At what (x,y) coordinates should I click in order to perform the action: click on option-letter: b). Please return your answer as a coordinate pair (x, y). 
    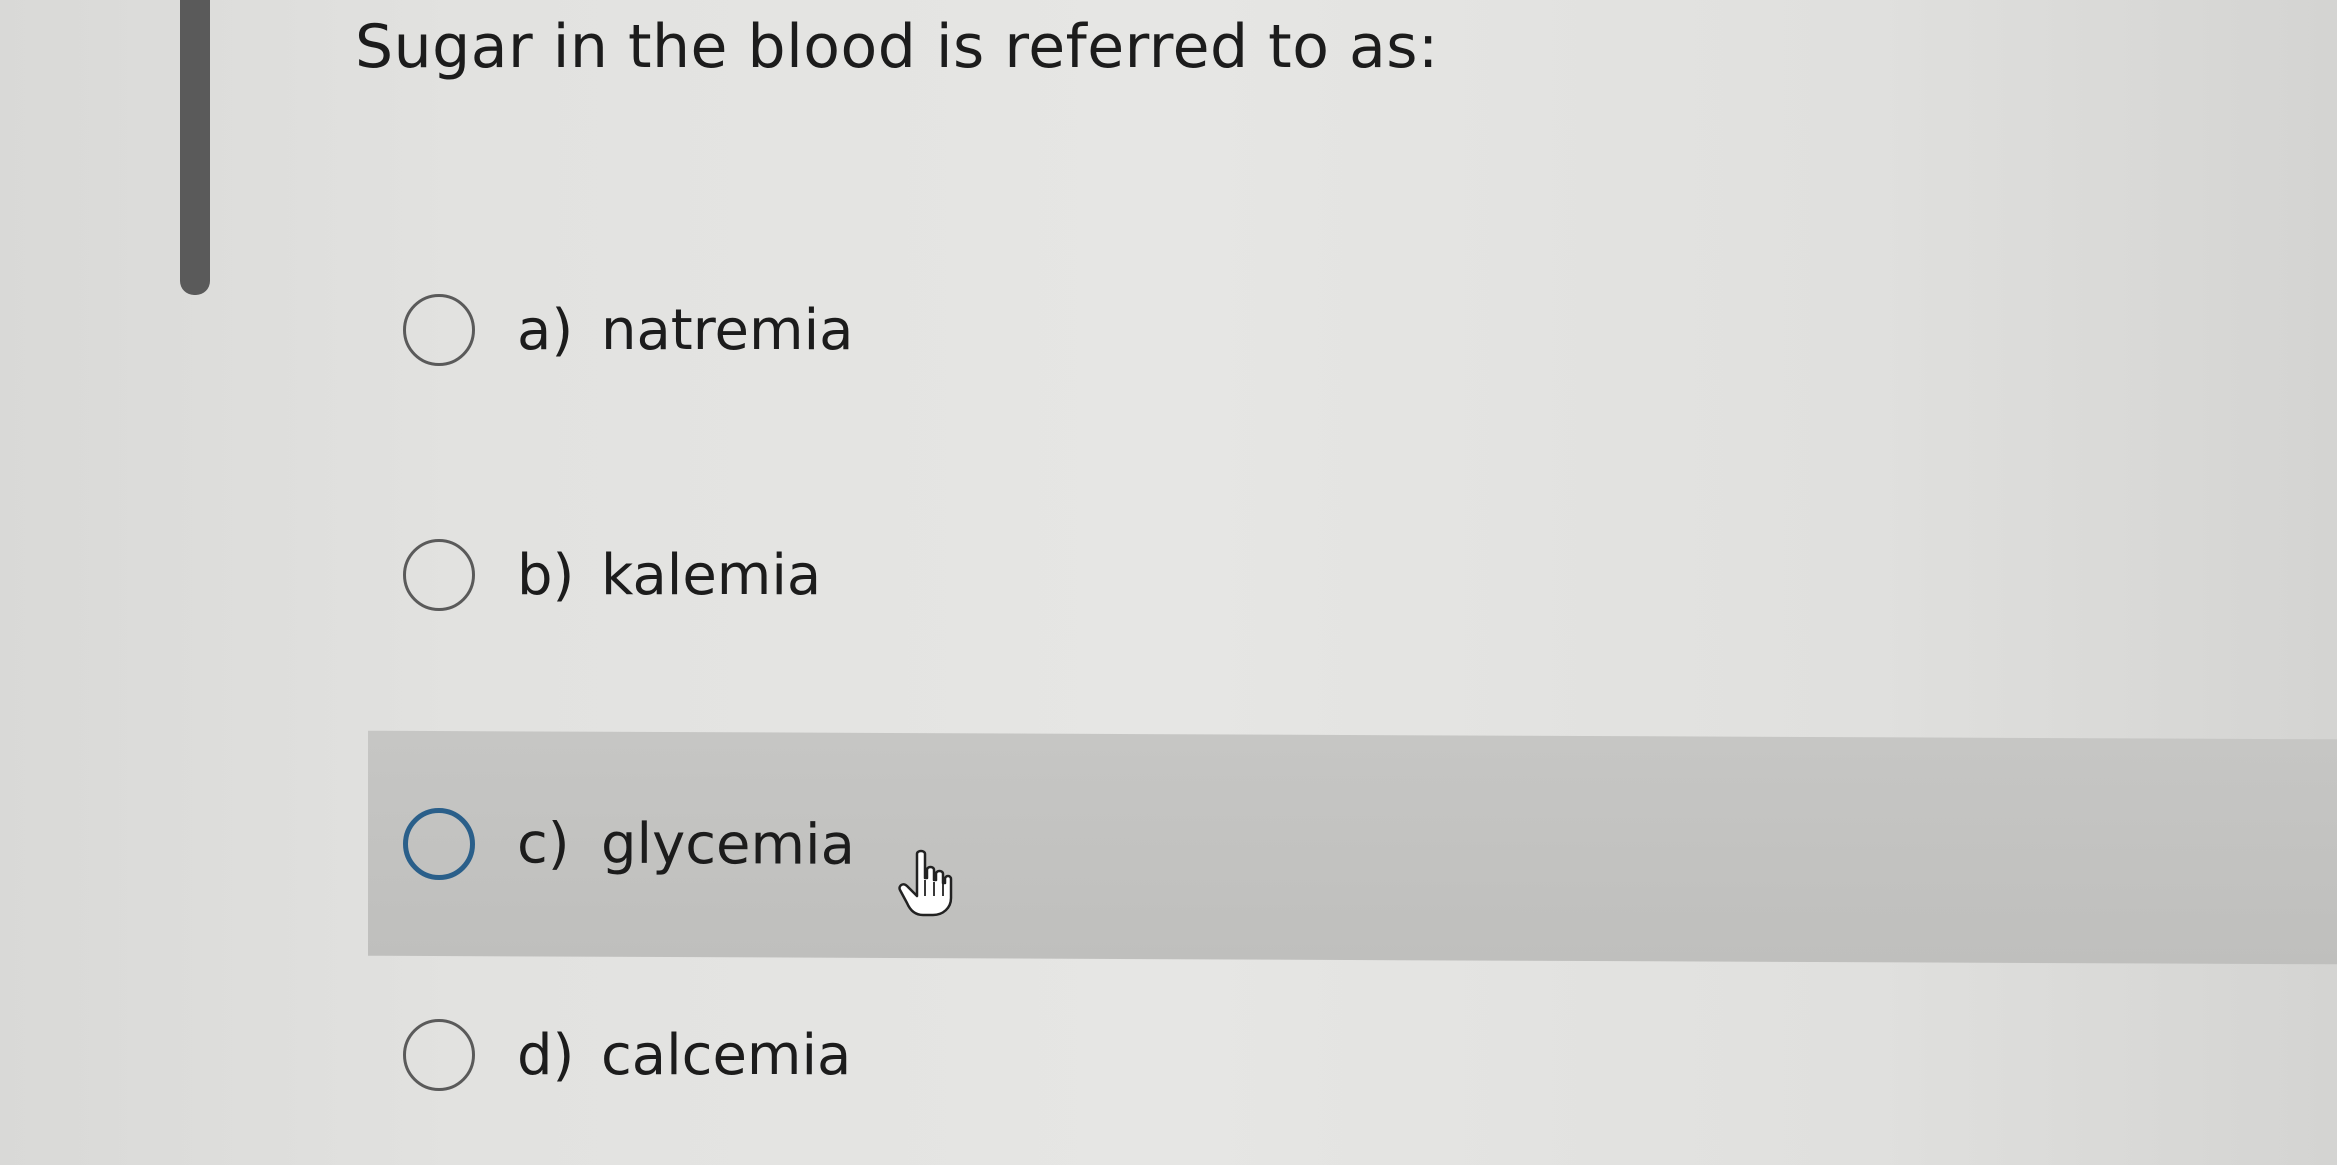
    Looking at the image, I should click on (546, 575).